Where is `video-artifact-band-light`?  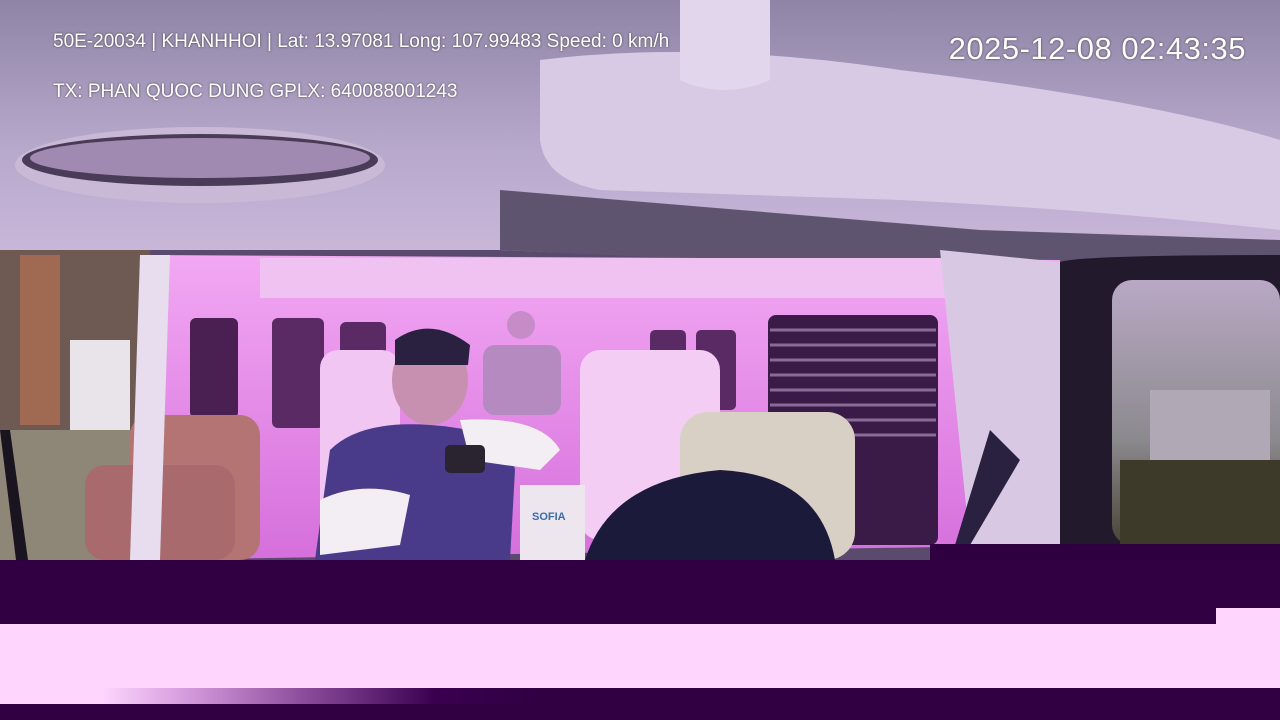
video-artifact-band-light is located at coordinates (640, 656).